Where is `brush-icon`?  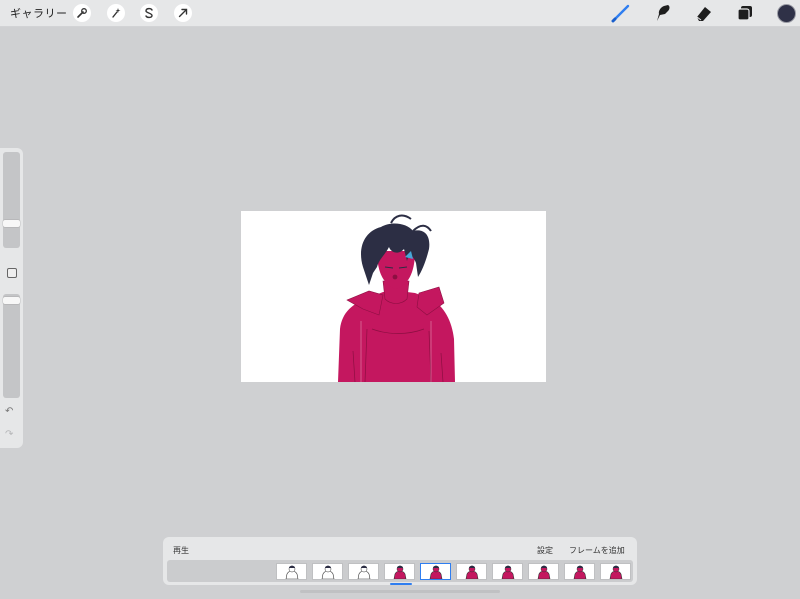 brush-icon is located at coordinates (620, 13).